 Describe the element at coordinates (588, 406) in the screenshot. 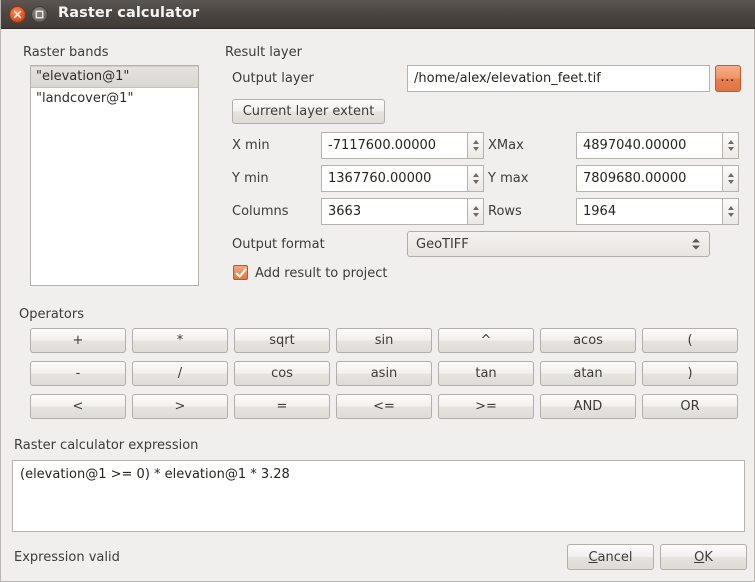

I see `operator-button: AND` at that location.